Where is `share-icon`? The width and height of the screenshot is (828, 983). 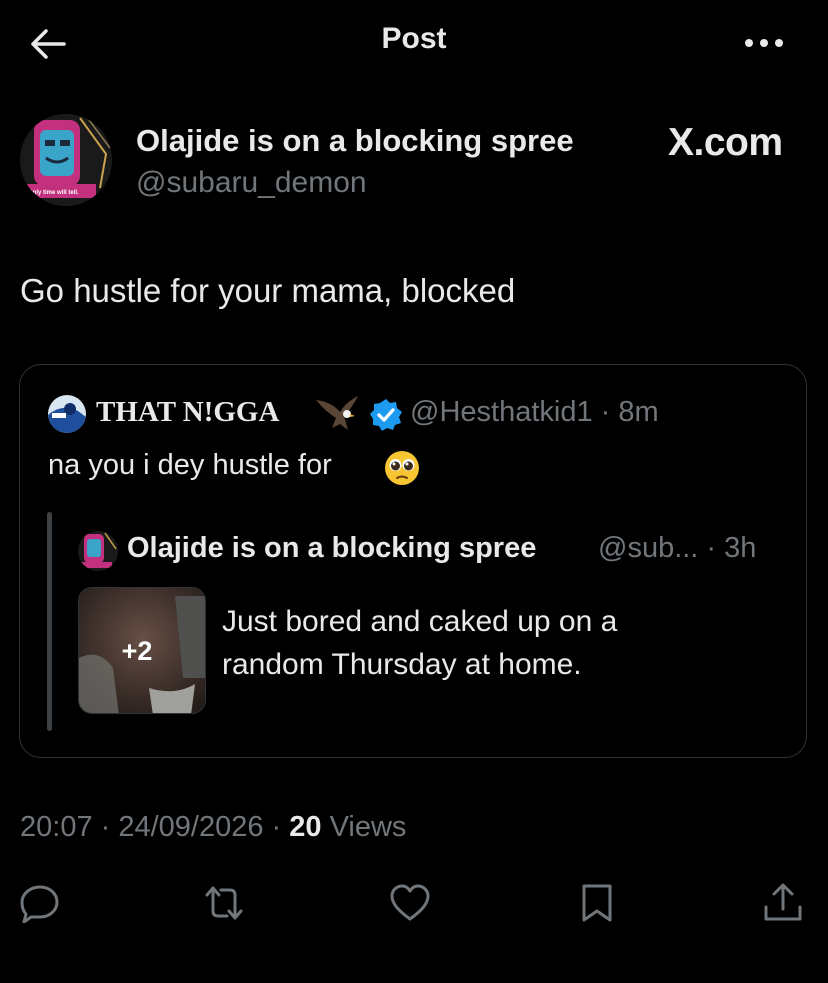
share-icon is located at coordinates (783, 903).